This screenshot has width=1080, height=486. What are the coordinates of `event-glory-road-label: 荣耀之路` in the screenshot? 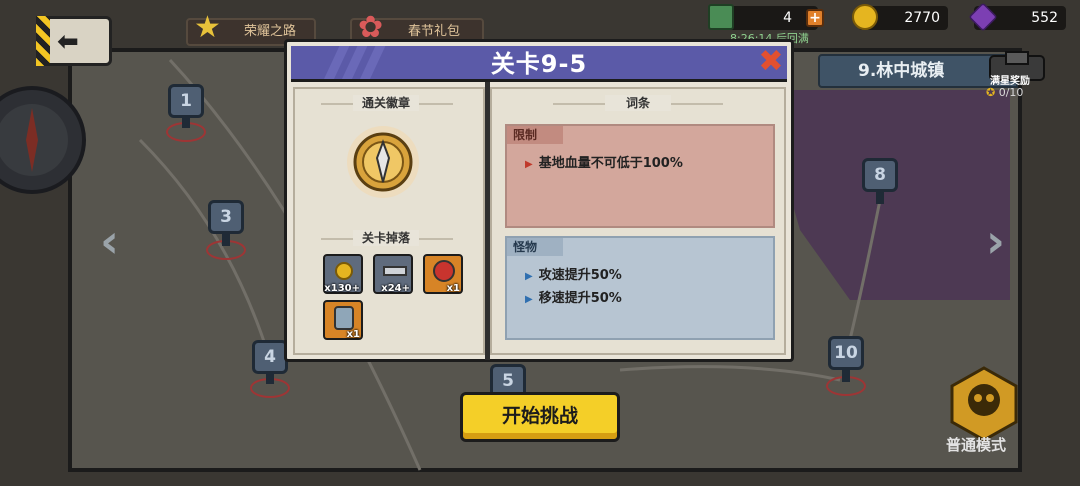 It's located at (270, 31).